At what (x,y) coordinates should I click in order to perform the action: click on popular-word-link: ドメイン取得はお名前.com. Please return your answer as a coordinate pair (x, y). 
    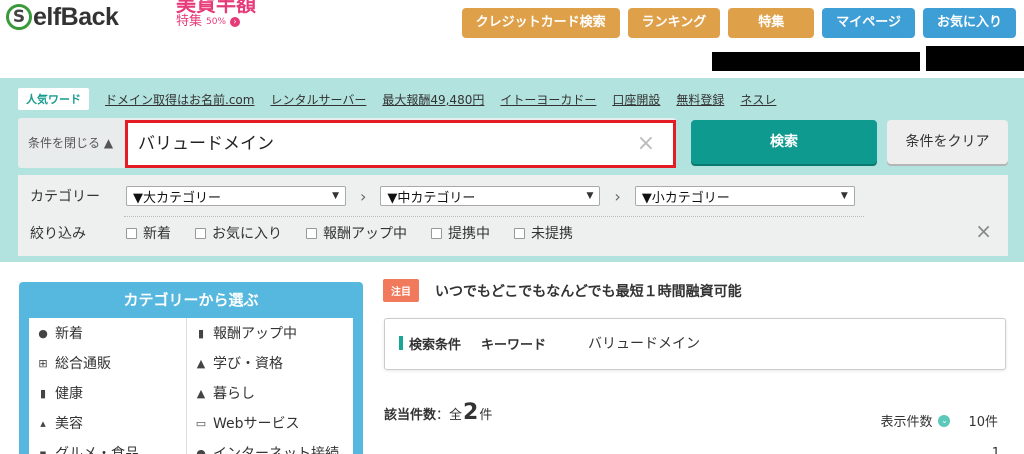
    Looking at the image, I should click on (179, 99).